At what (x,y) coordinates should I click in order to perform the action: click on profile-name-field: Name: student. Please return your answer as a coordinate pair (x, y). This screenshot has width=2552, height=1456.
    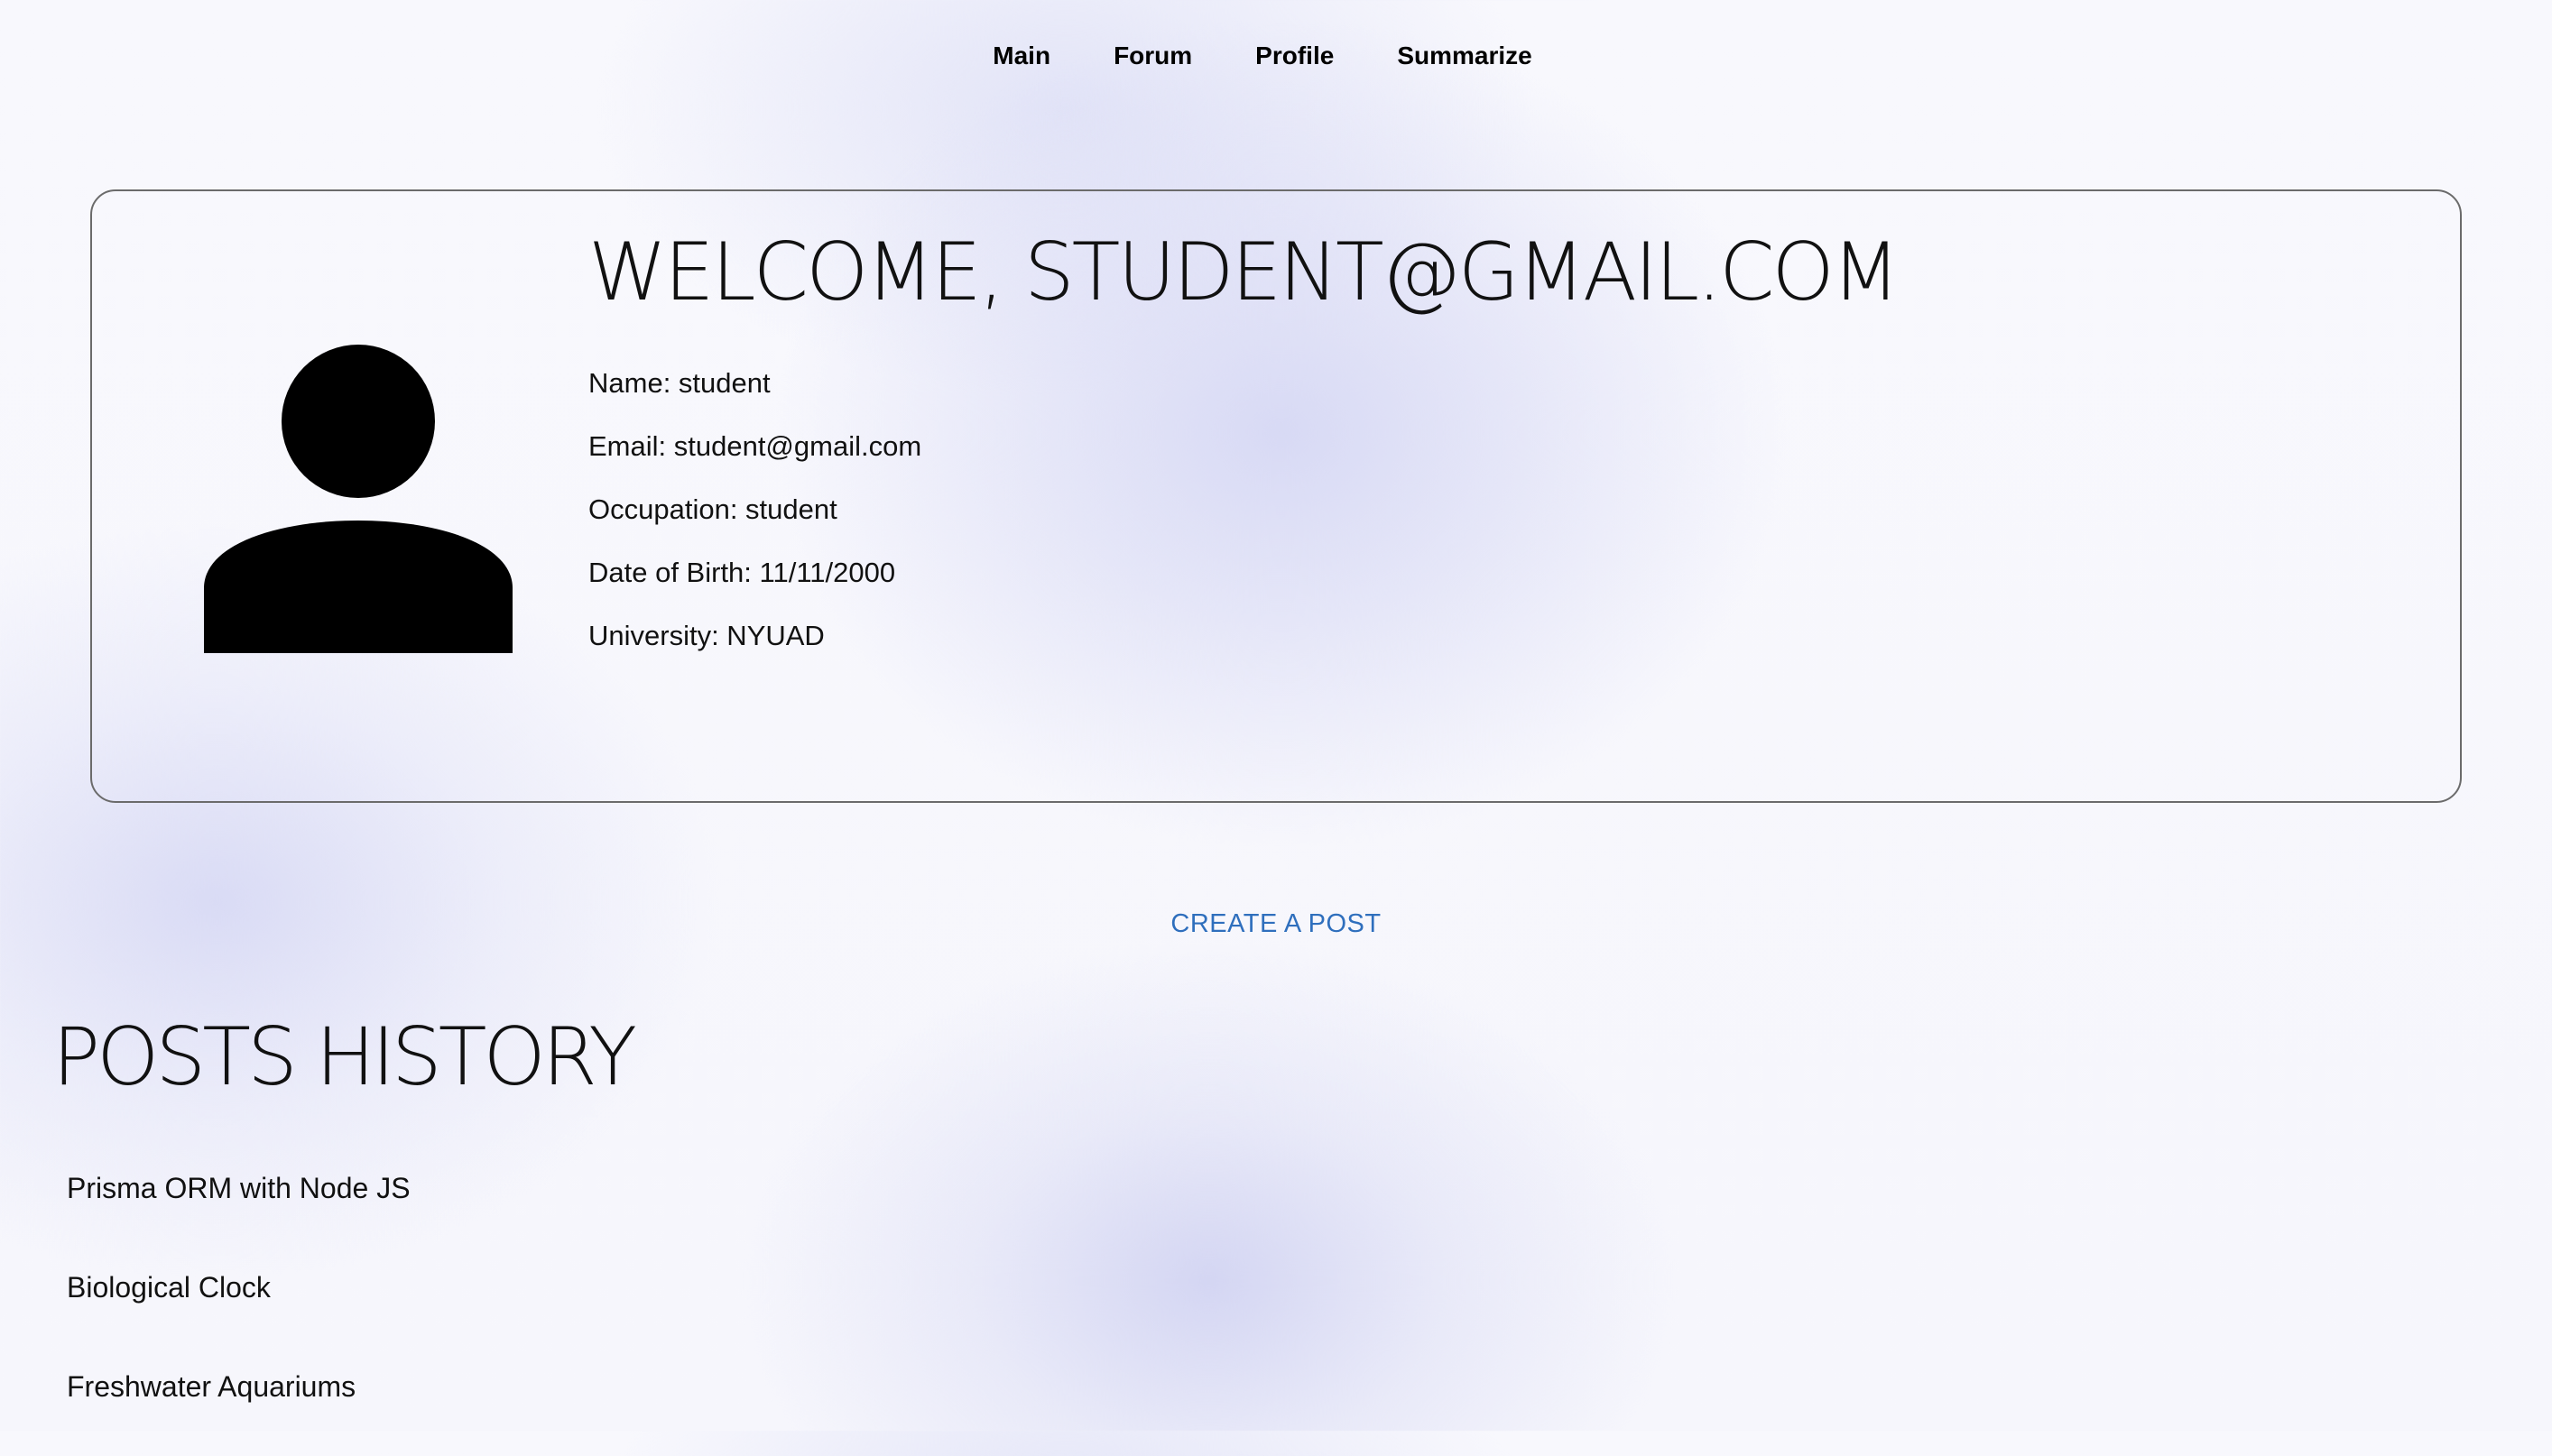
    Looking at the image, I should click on (679, 383).